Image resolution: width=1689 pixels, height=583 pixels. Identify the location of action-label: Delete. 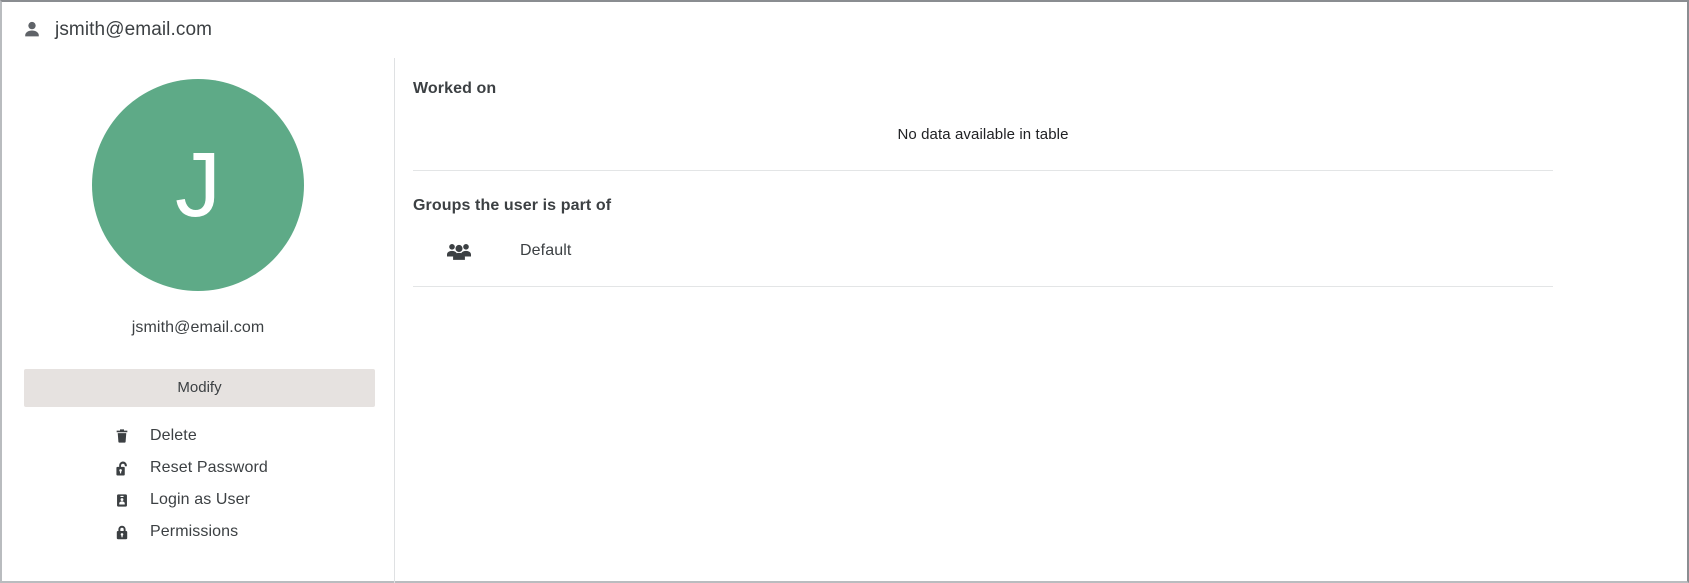
(173, 435).